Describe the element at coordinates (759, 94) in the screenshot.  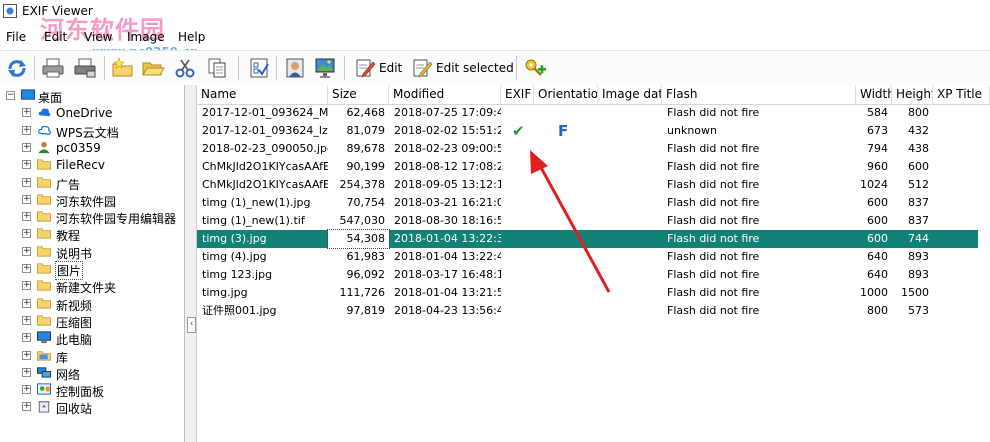
I see `column-header-flash: Flash` at that location.